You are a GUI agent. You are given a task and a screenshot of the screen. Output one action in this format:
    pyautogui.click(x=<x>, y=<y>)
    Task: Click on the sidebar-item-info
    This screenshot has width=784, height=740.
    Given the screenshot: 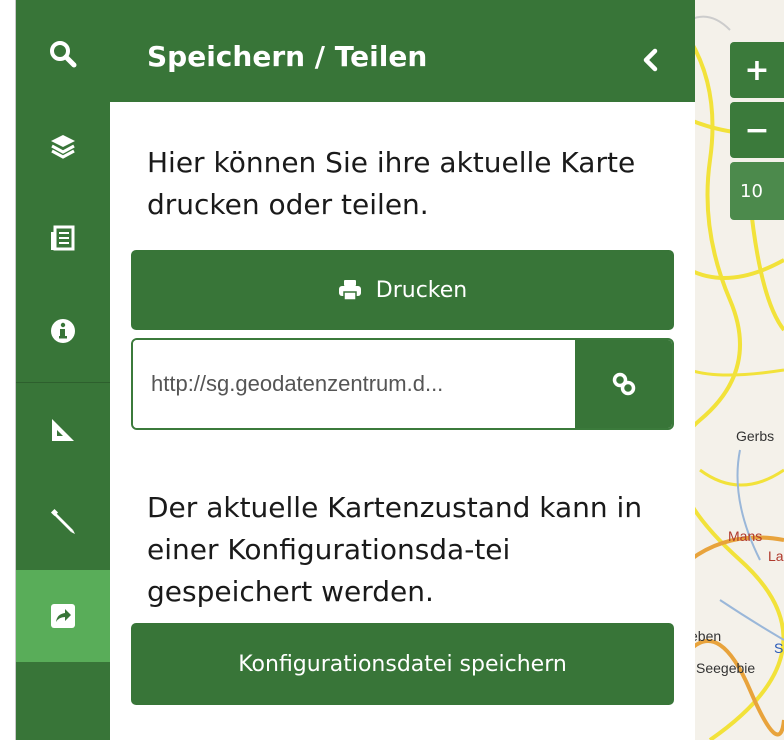 What is the action you would take?
    pyautogui.click(x=63, y=331)
    